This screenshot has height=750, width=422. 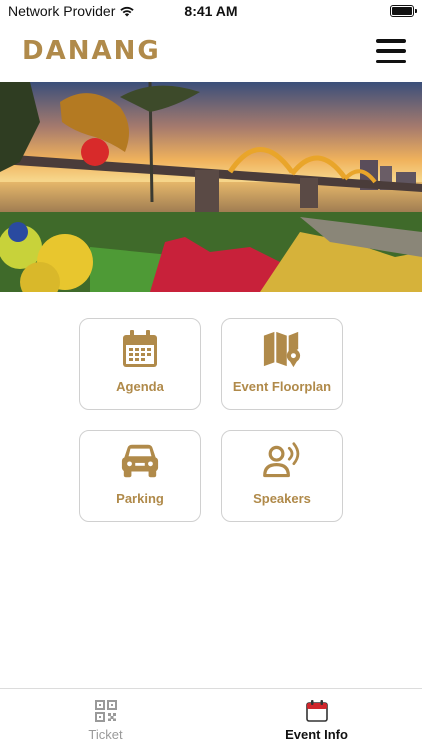 What do you see at coordinates (140, 386) in the screenshot?
I see `agenda-label: Agenda` at bounding box center [140, 386].